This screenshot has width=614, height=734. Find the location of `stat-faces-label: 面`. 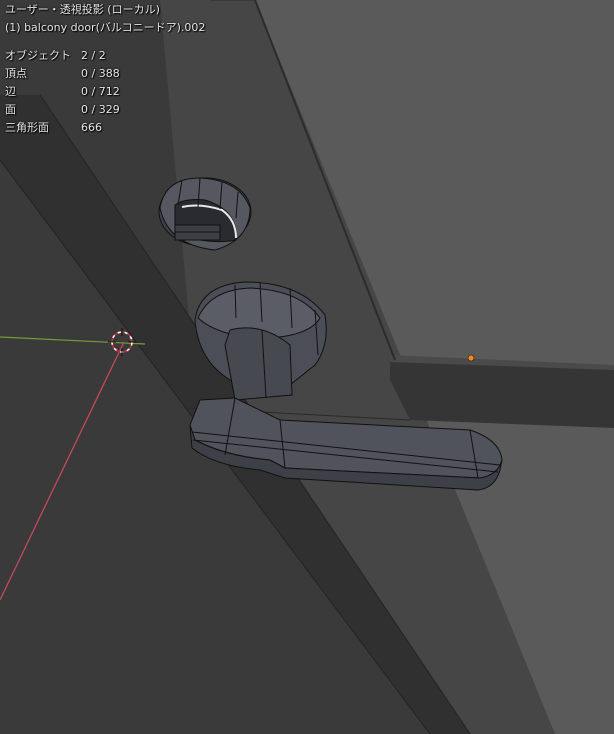

stat-faces-label: 面 is located at coordinates (10, 109).